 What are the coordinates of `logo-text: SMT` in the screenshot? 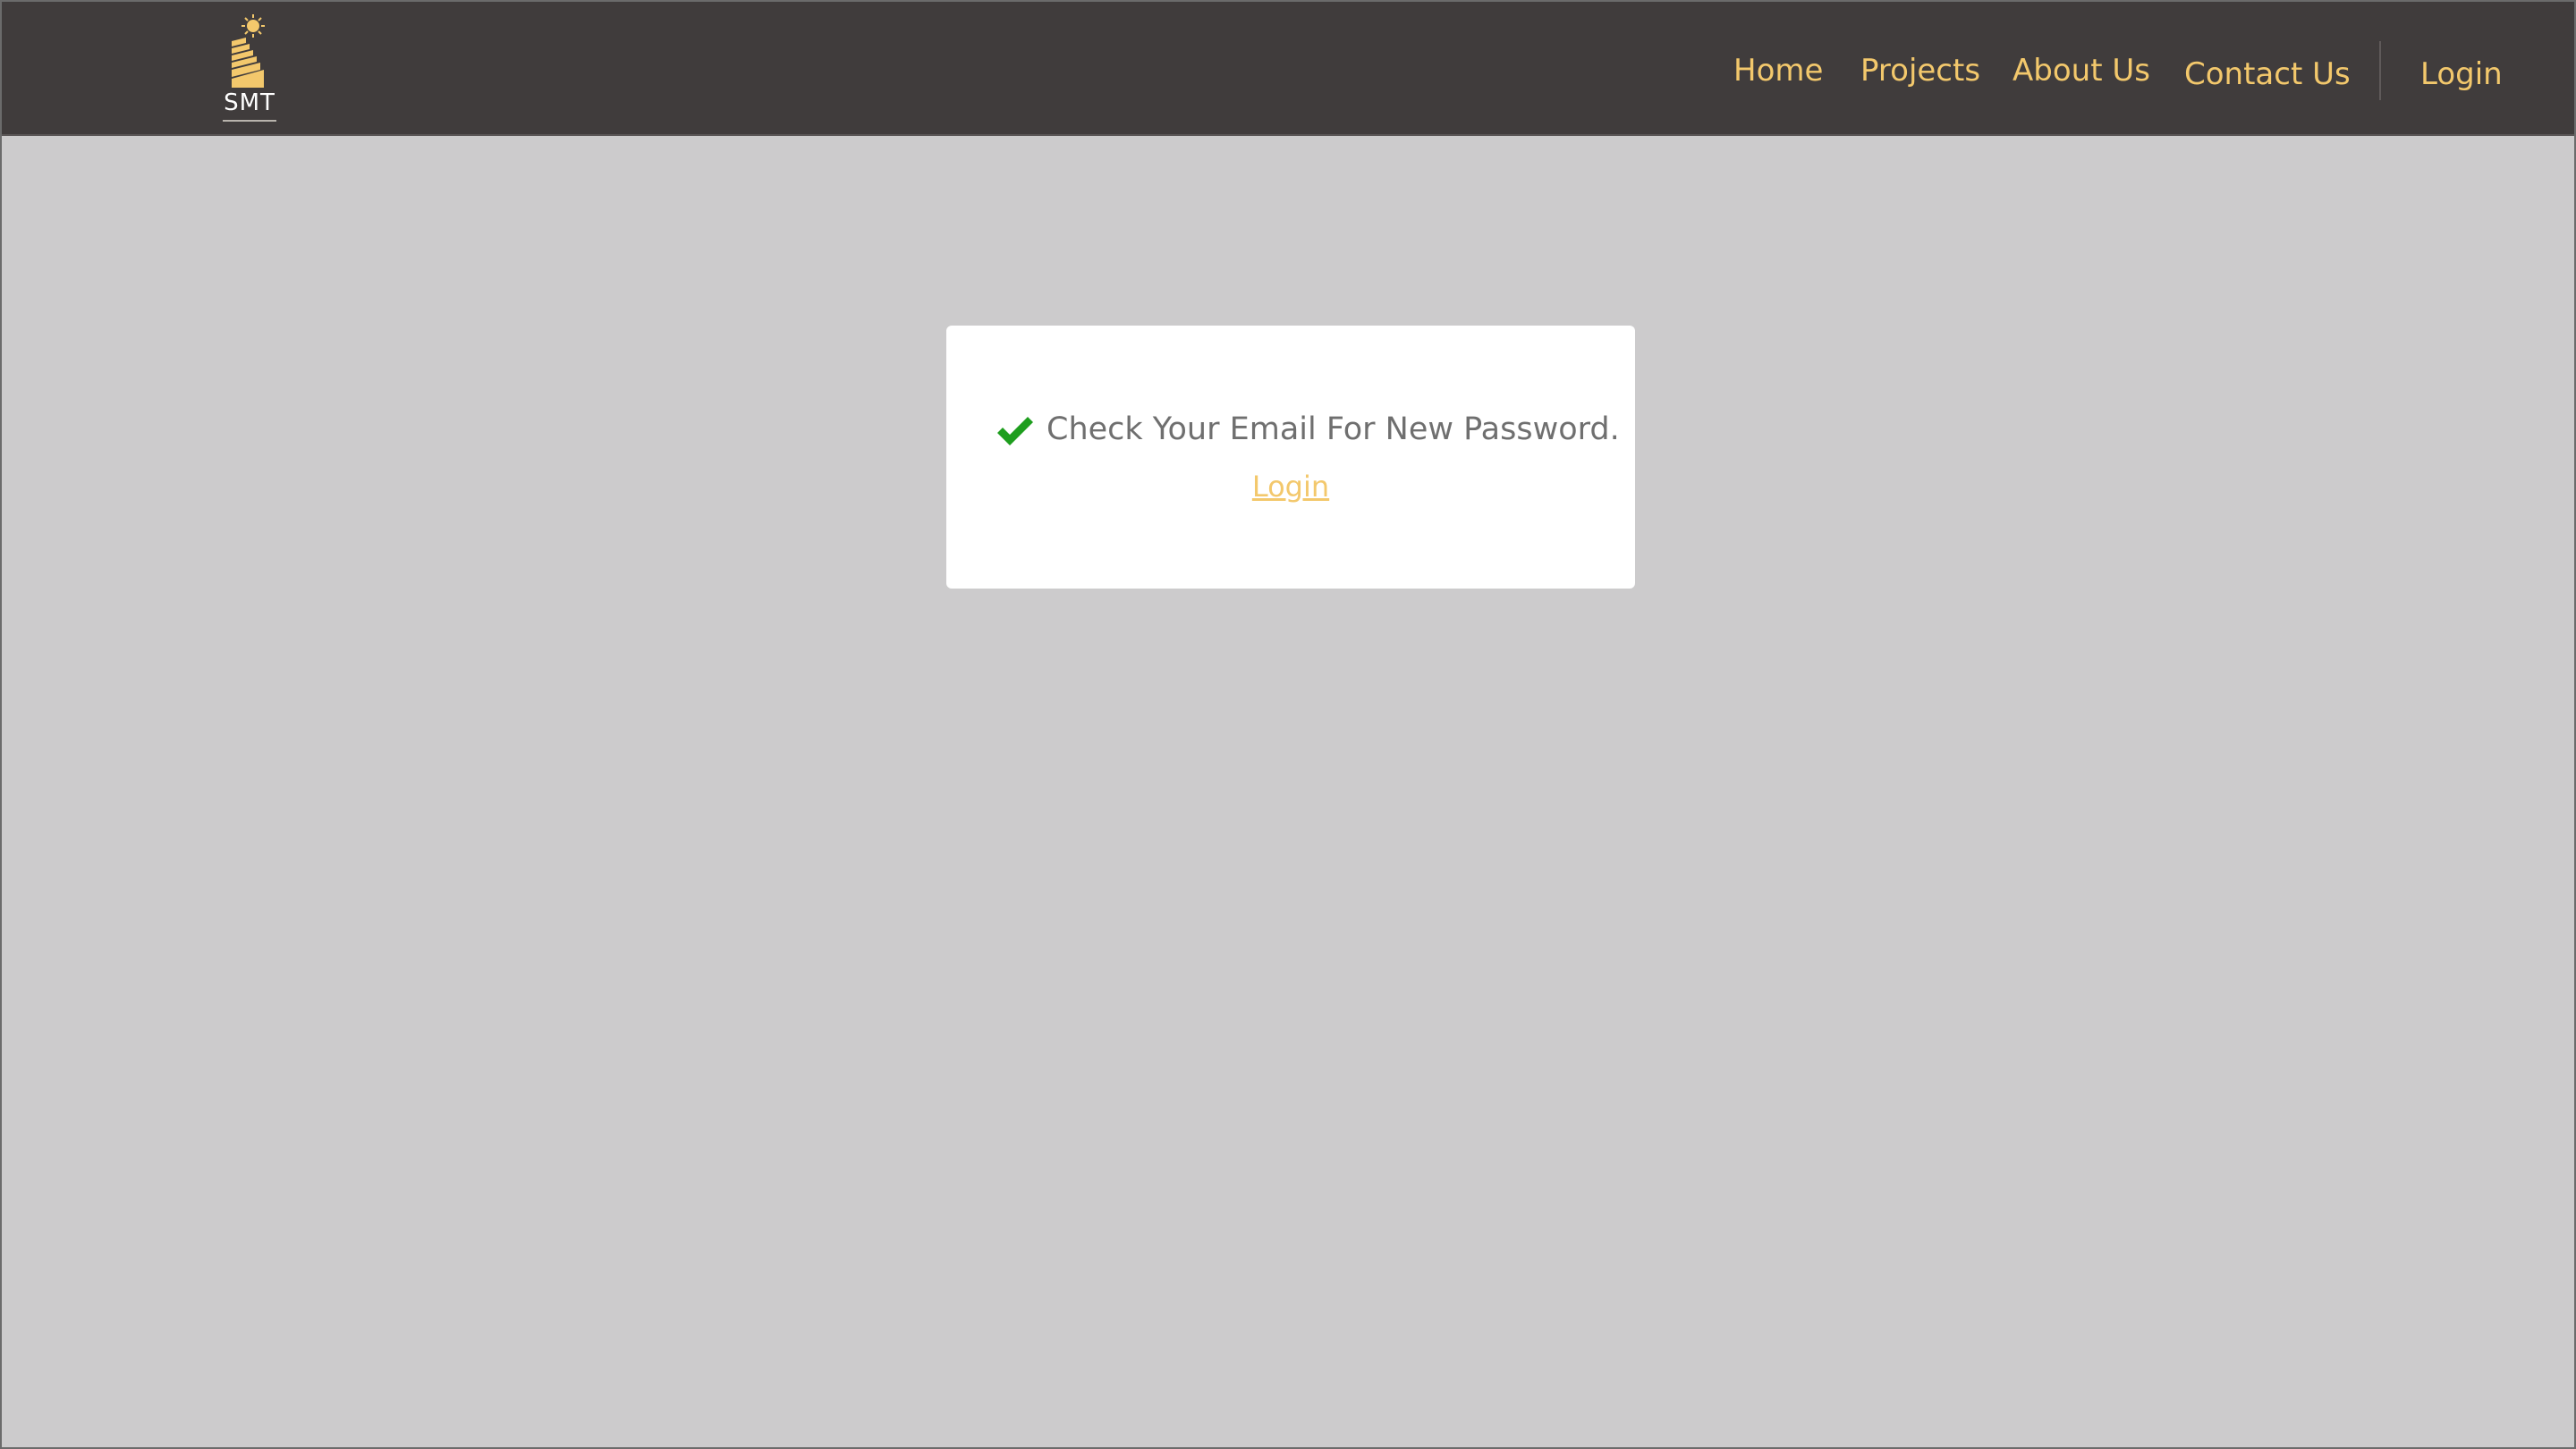 It's located at (249, 102).